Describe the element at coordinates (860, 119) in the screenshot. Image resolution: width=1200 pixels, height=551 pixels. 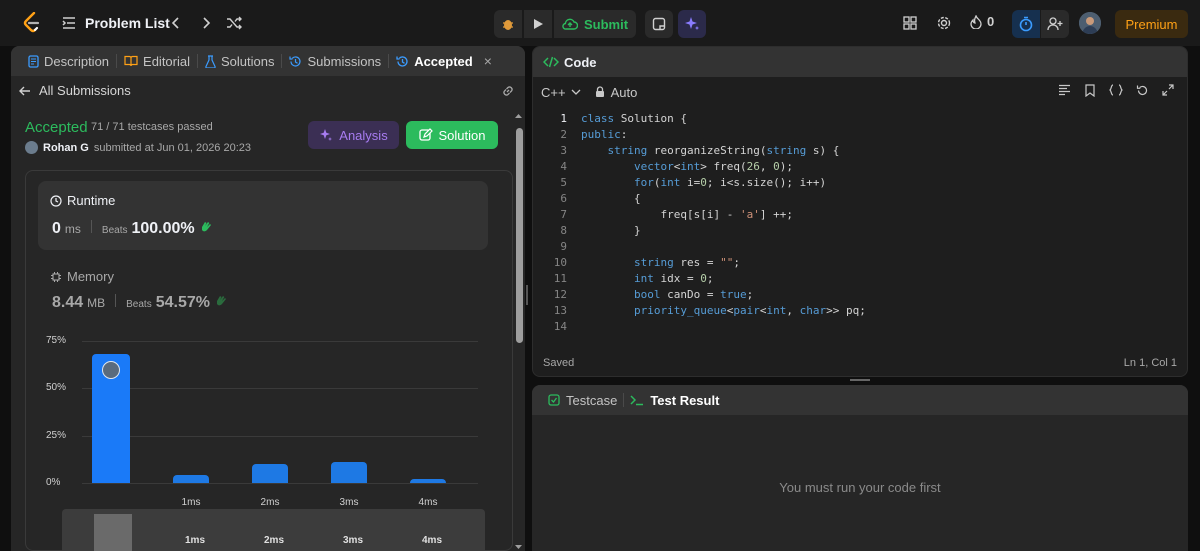
I see `code-line: 1 class Solution {` at that location.